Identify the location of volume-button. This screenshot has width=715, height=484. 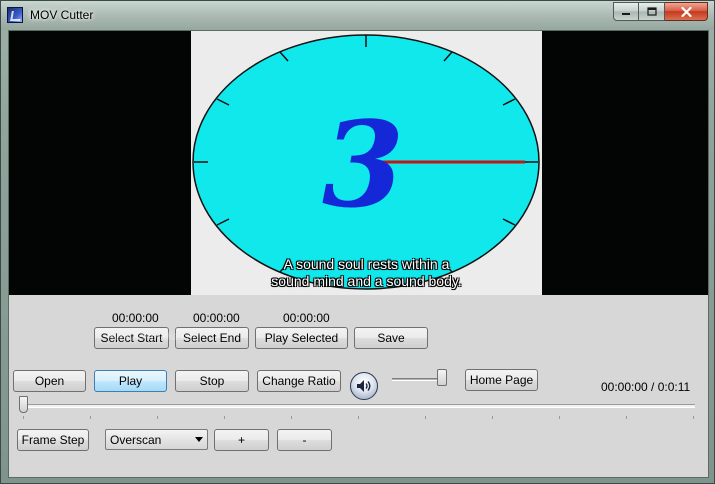
(364, 386).